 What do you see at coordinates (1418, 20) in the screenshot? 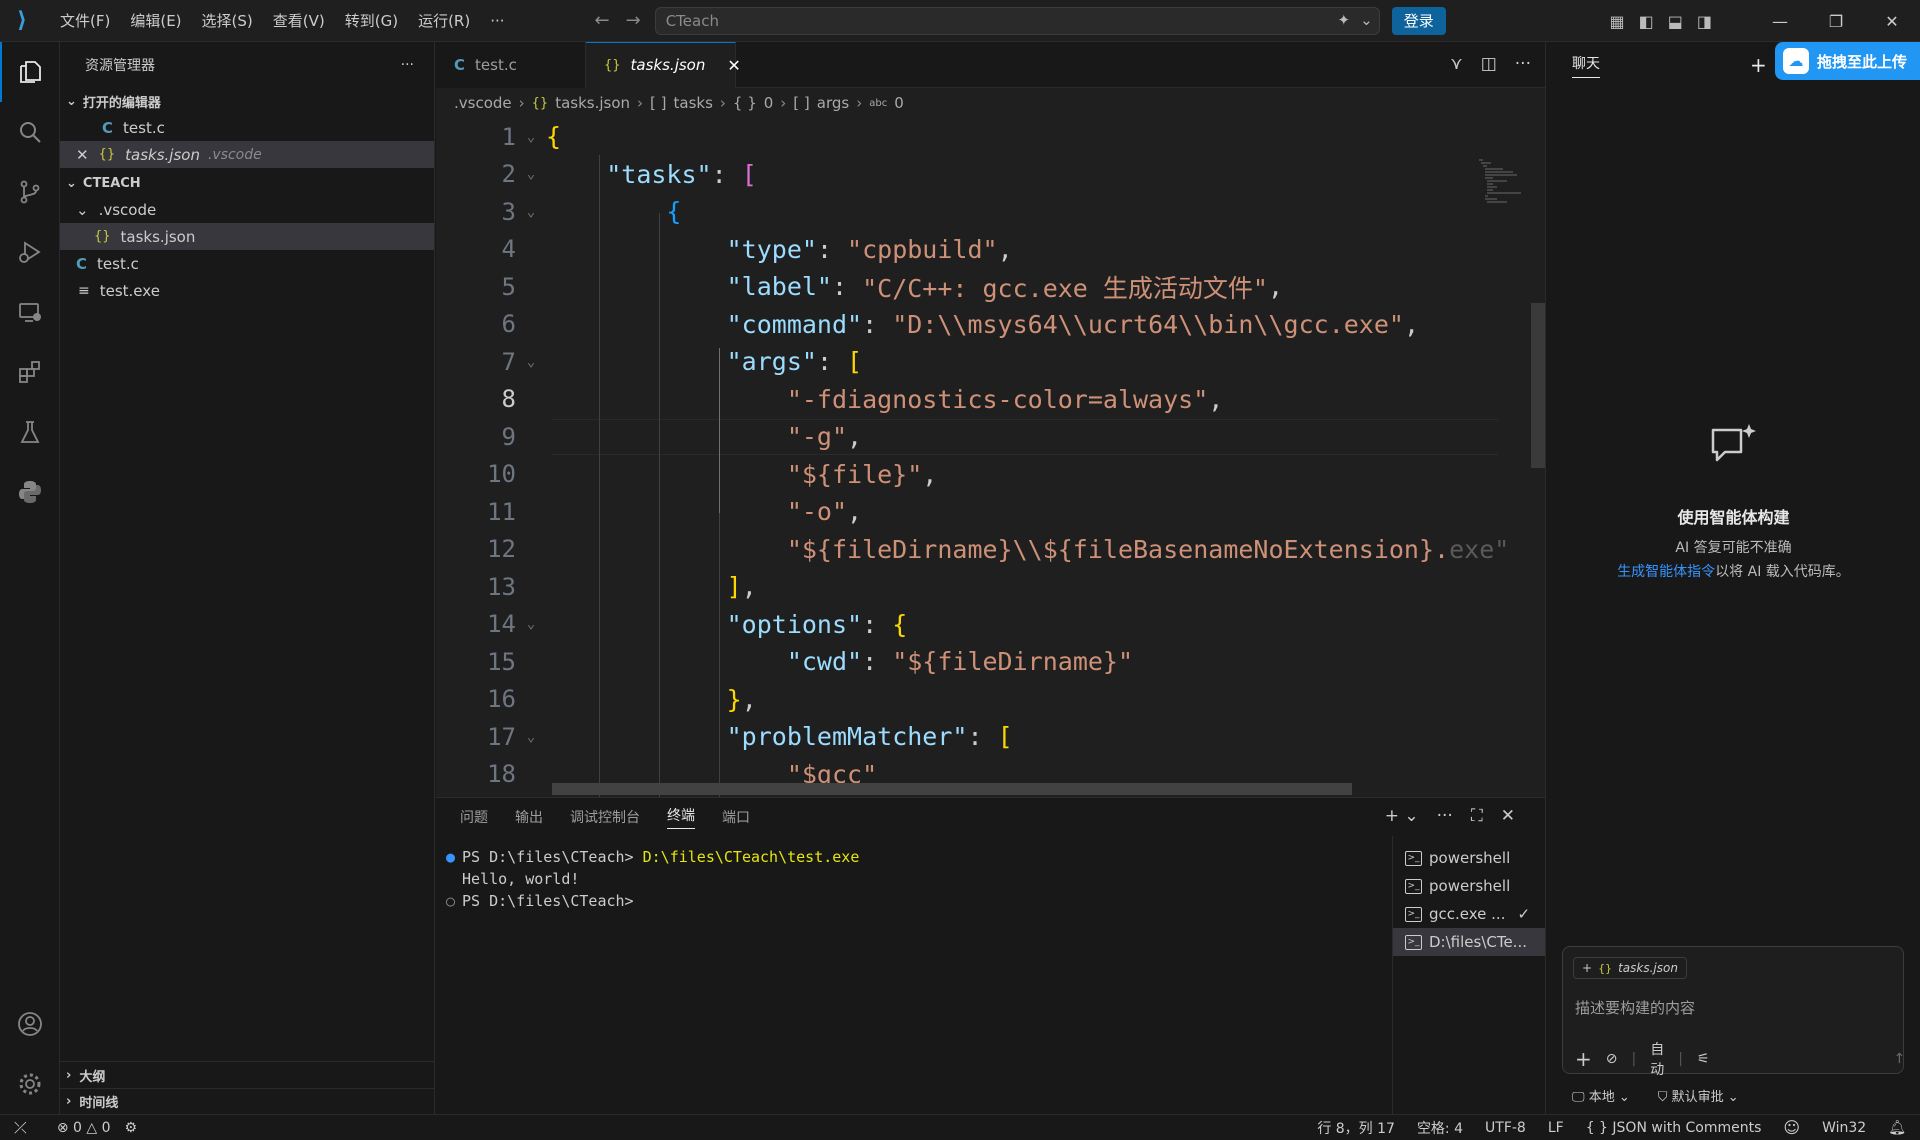
I see `login-button: 登录` at bounding box center [1418, 20].